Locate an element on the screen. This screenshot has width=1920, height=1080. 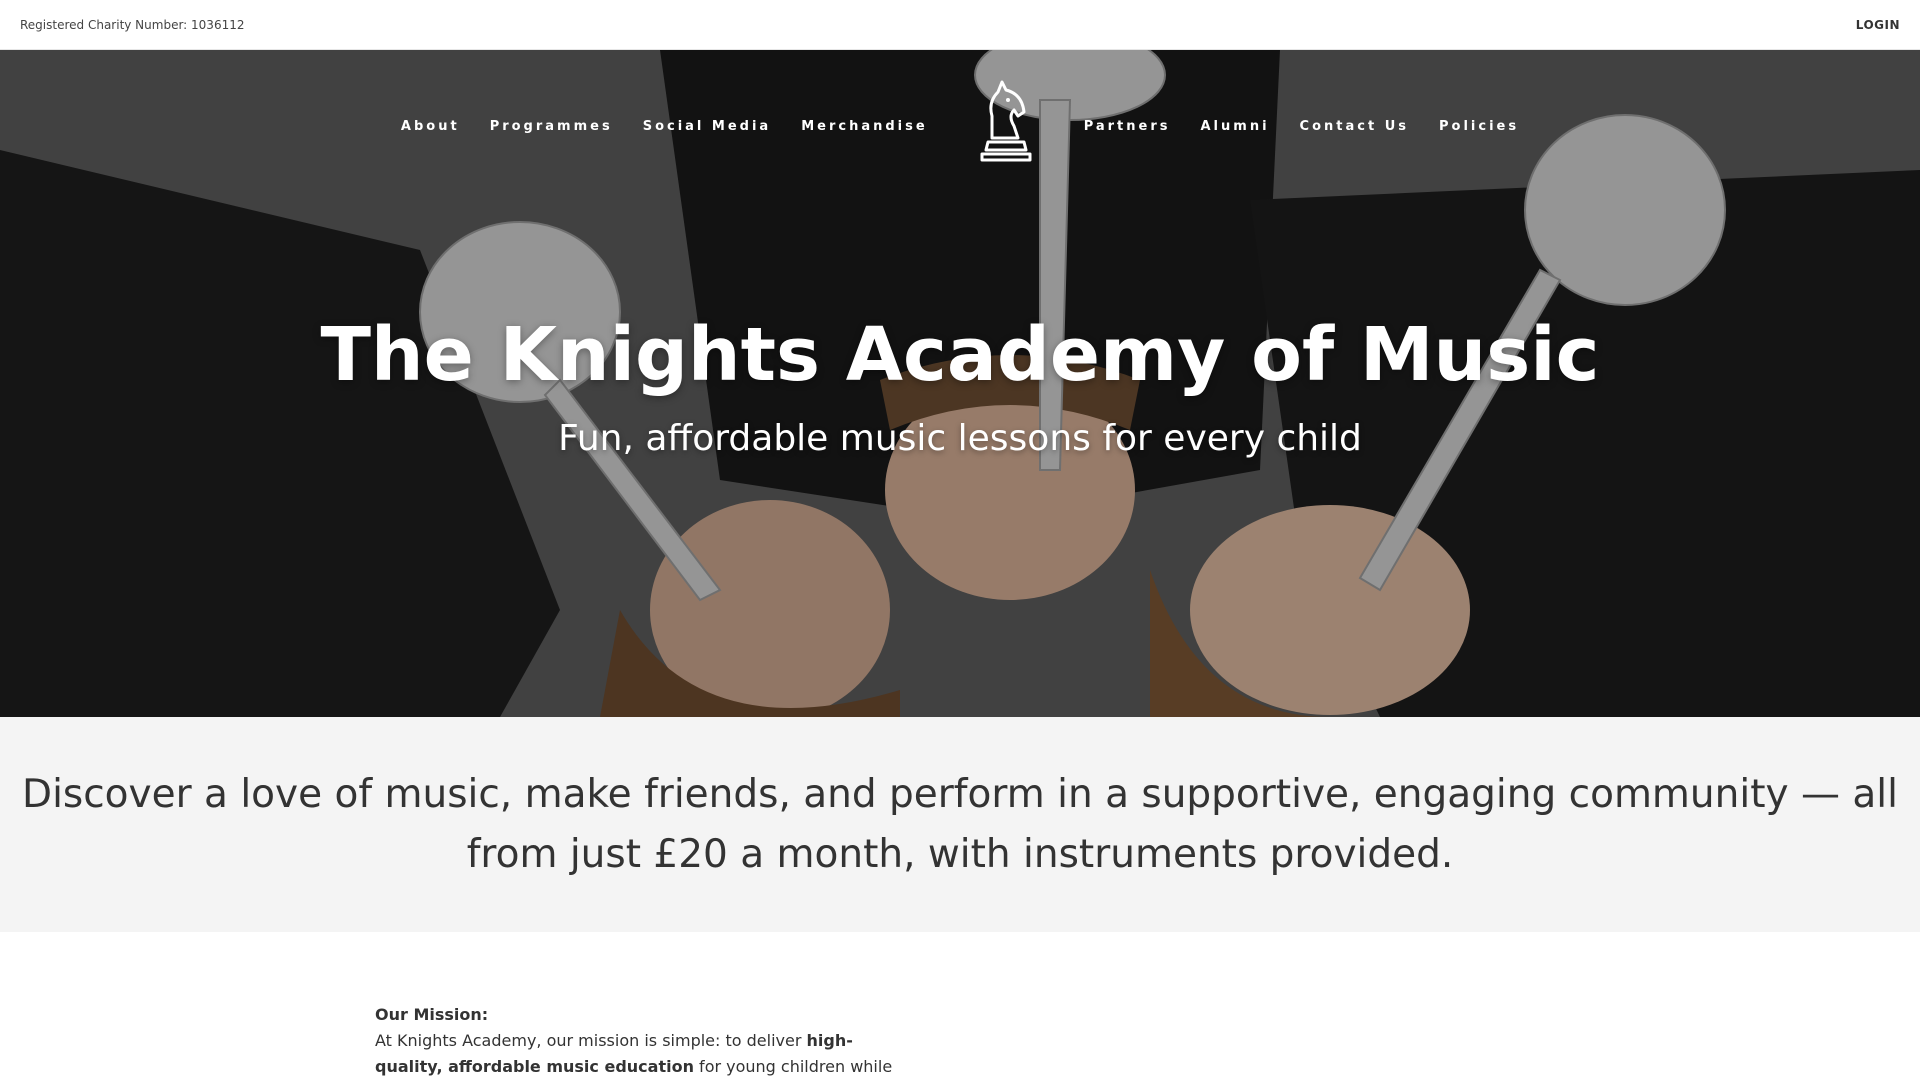
hero-title: The Knights Academy of Music is located at coordinates (960, 355).